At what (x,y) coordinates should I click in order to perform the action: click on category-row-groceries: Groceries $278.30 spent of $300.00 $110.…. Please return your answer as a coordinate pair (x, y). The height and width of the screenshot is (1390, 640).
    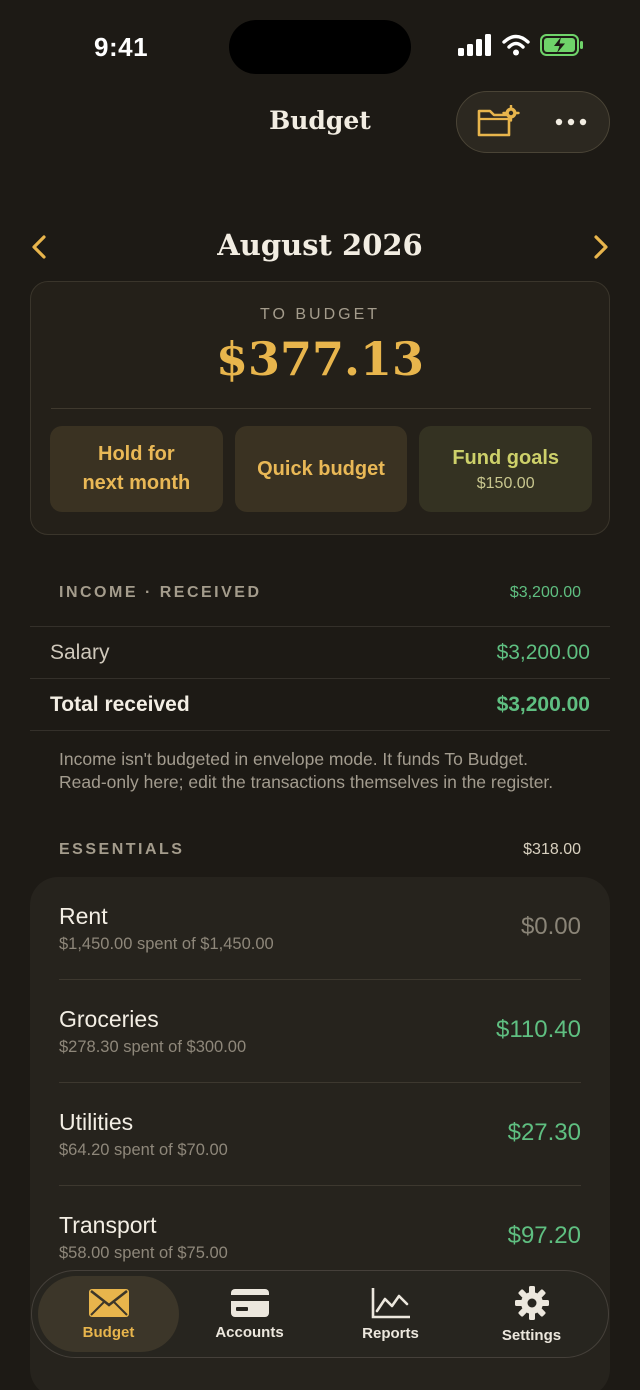
    Looking at the image, I should click on (320, 1031).